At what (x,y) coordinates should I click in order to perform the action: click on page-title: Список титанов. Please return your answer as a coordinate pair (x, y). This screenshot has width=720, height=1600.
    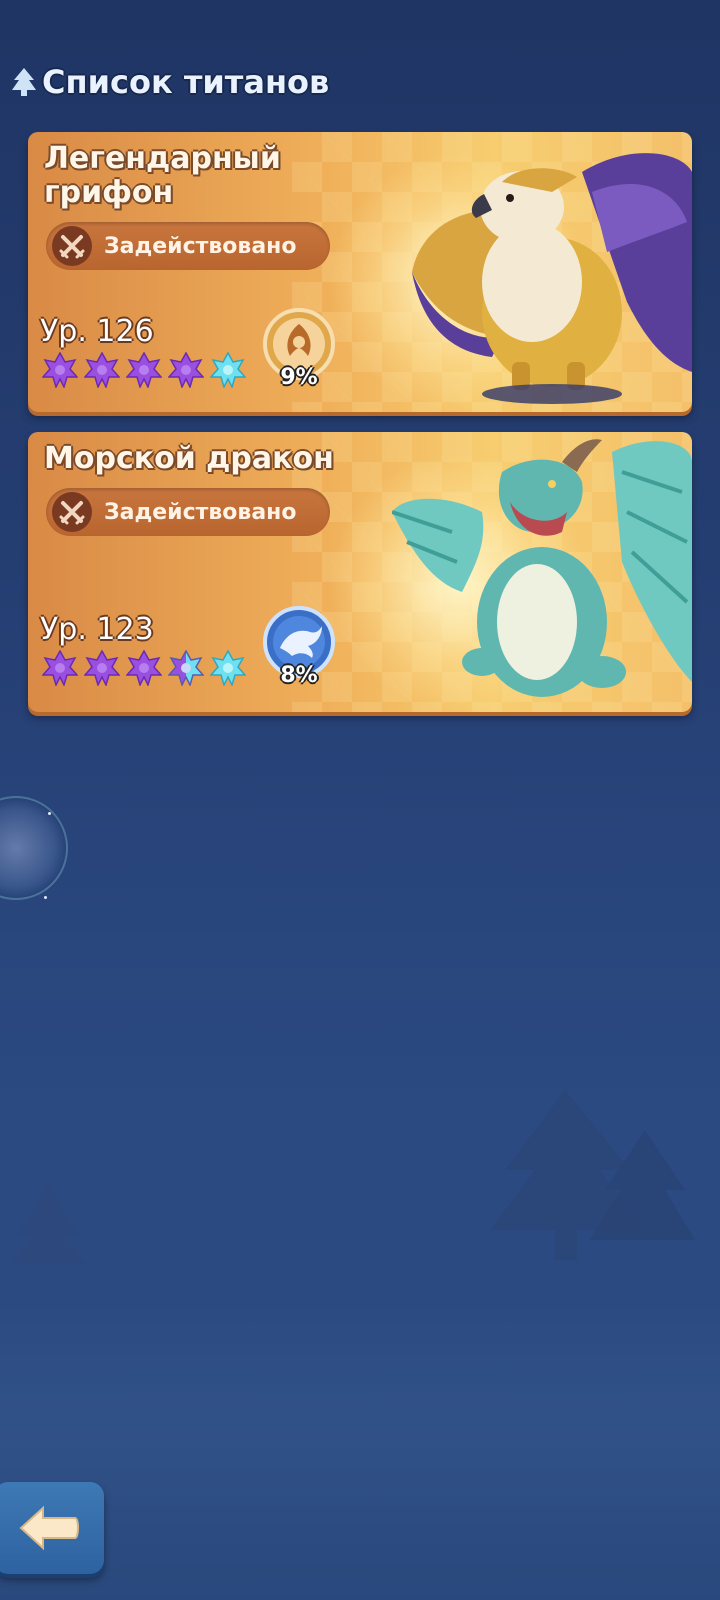
    Looking at the image, I should click on (186, 82).